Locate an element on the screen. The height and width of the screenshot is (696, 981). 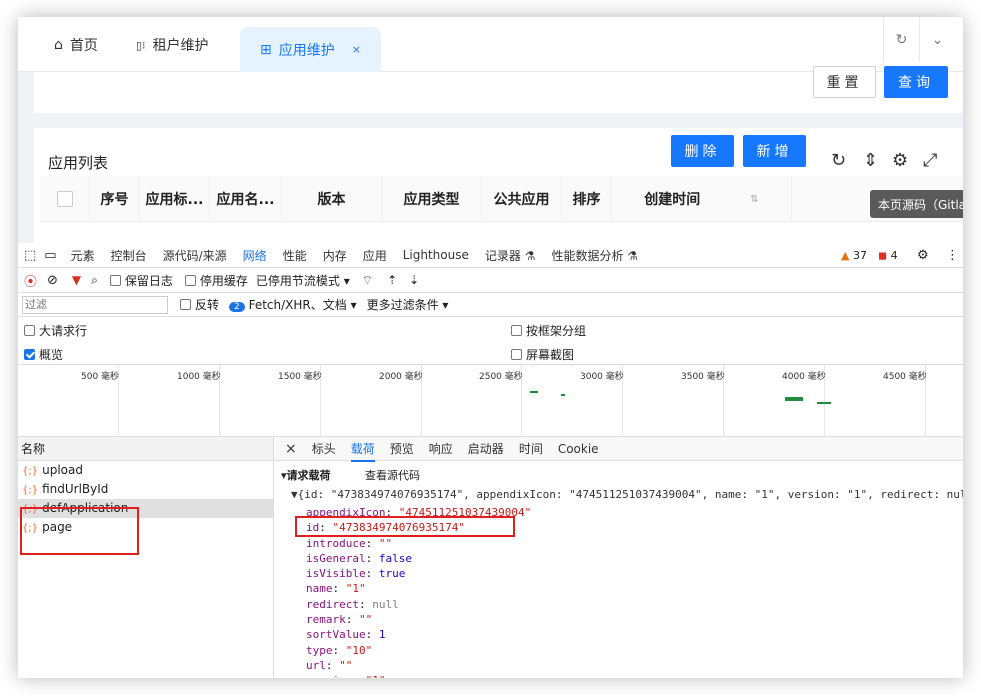
warning-badge: ▲ 37 is located at coordinates (854, 255).